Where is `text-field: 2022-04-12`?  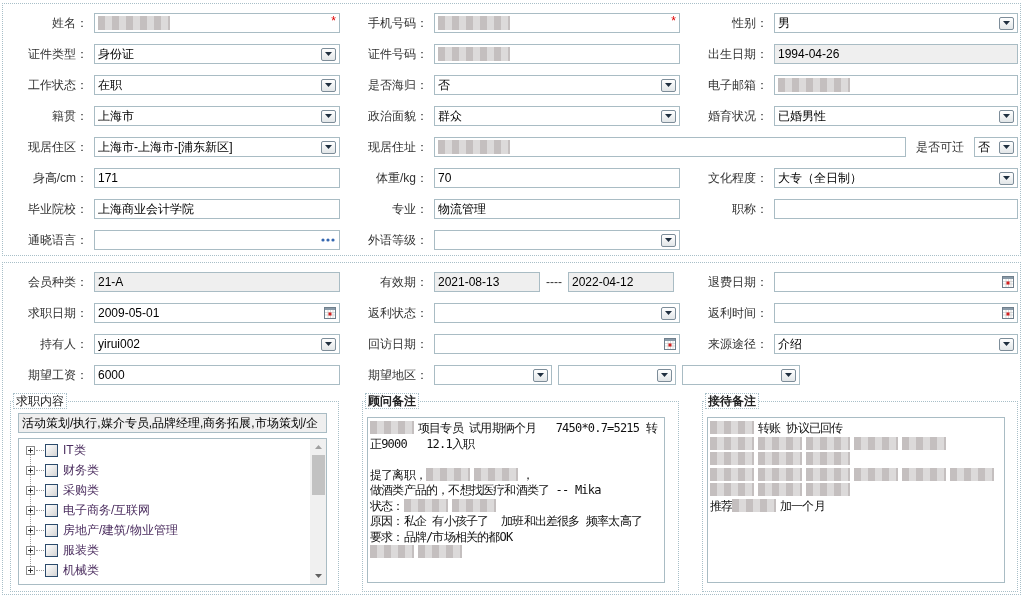 text-field: 2022-04-12 is located at coordinates (621, 282).